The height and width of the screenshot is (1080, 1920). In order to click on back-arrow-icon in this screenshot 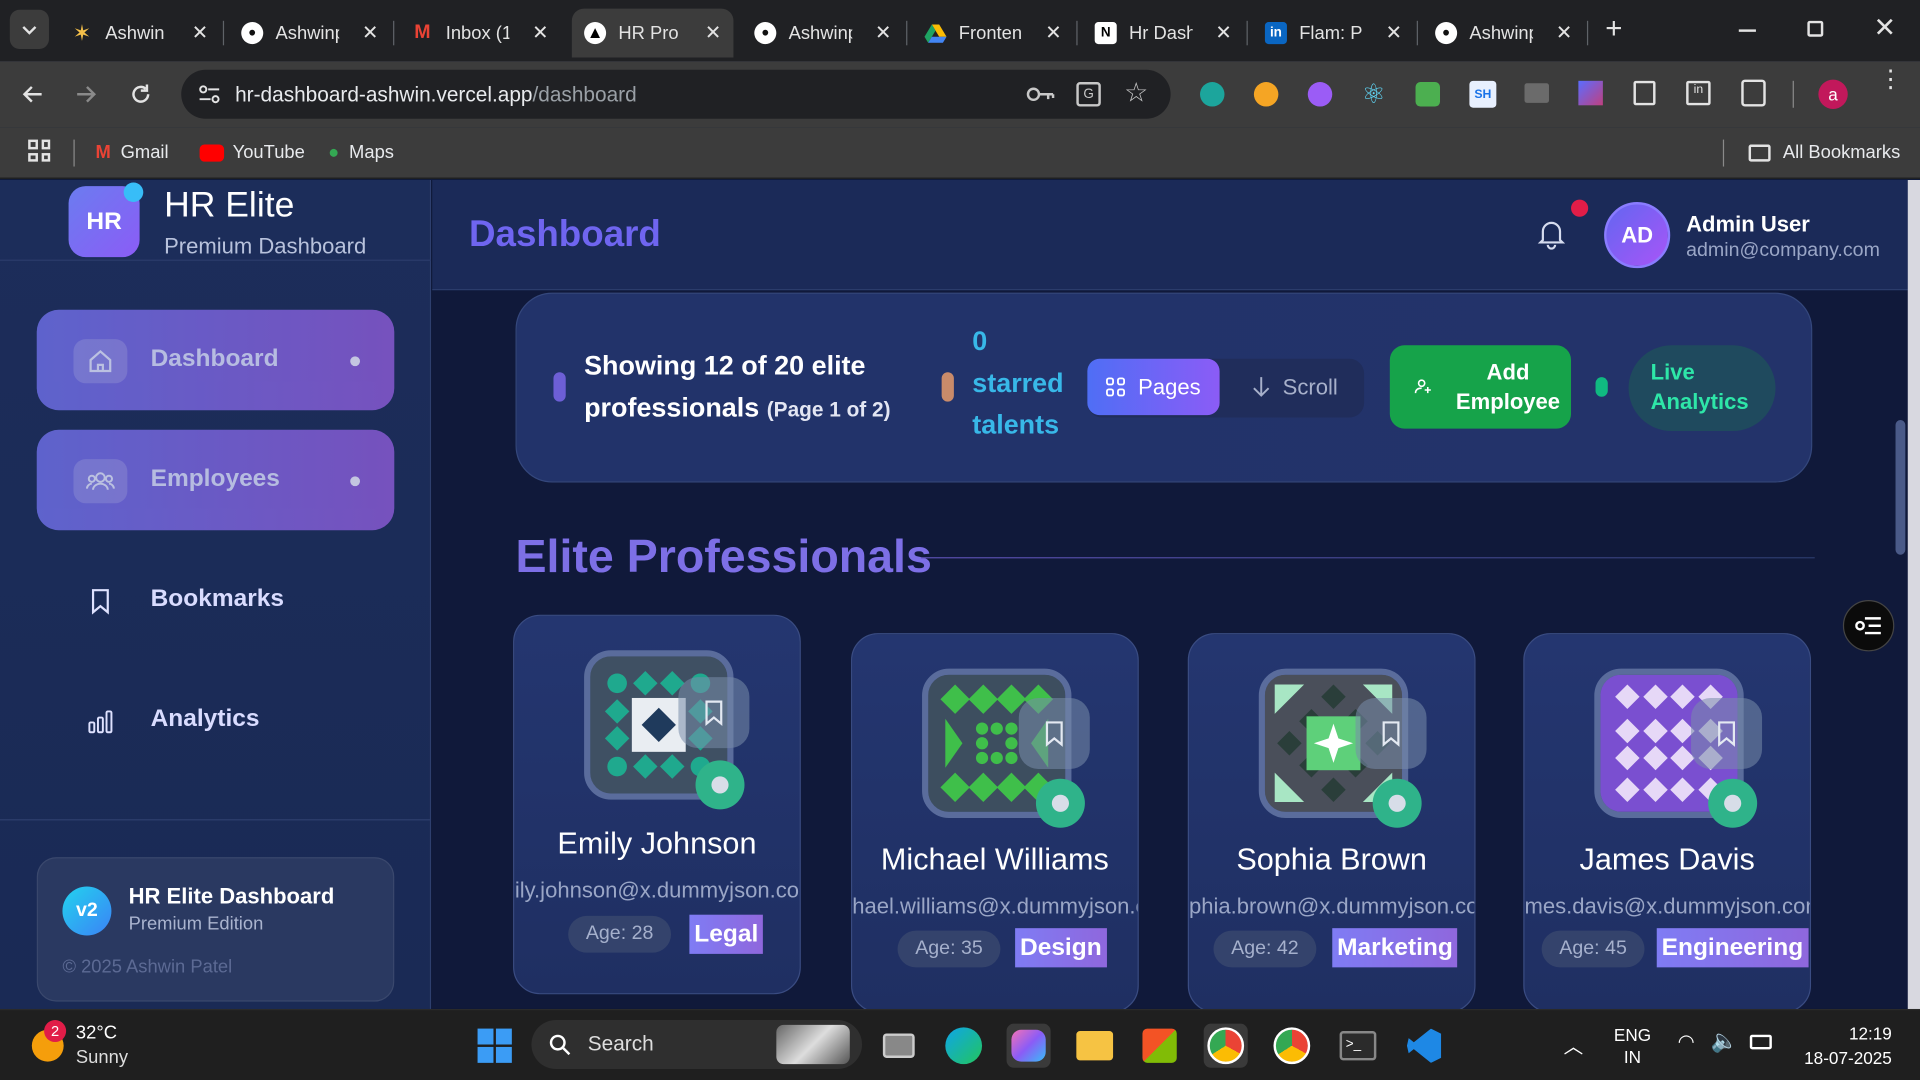, I will do `click(33, 94)`.